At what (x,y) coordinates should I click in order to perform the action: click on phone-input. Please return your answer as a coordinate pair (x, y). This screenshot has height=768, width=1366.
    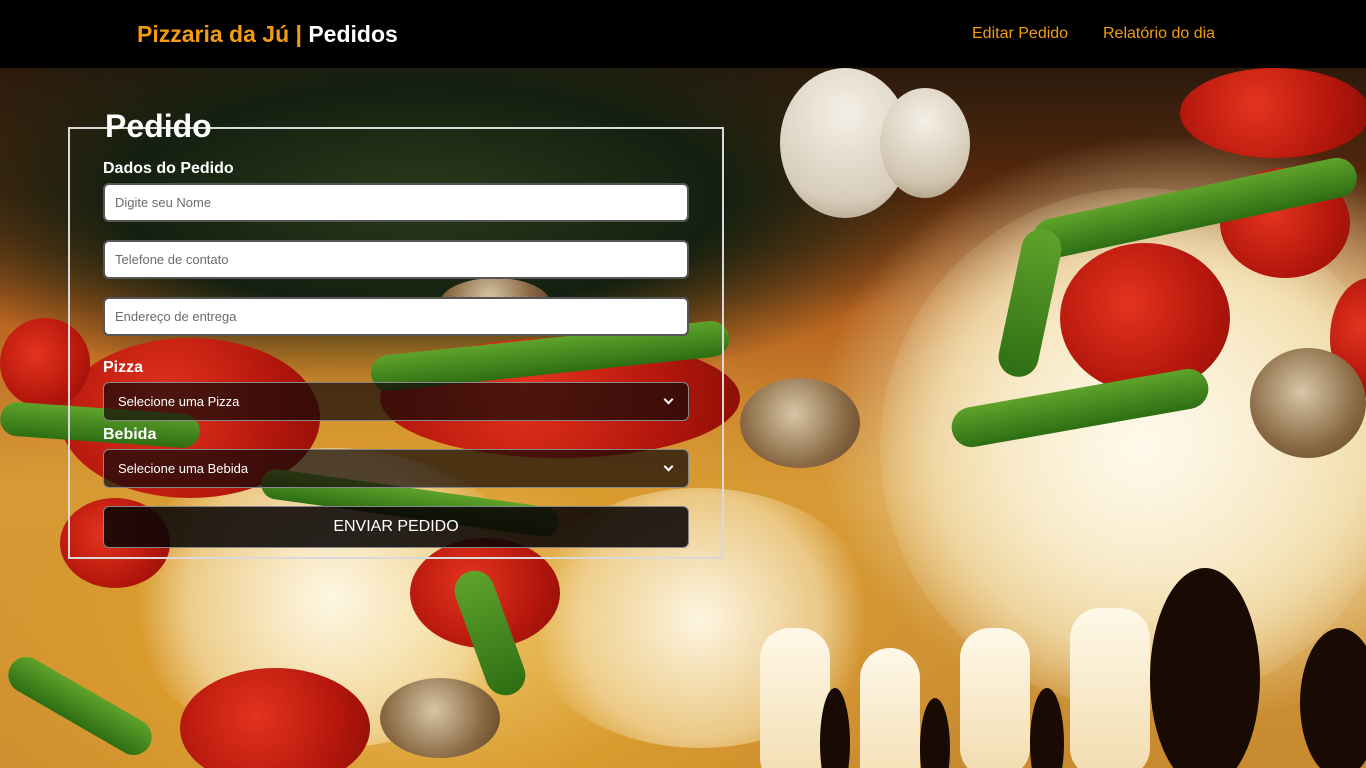
    Looking at the image, I should click on (396, 259).